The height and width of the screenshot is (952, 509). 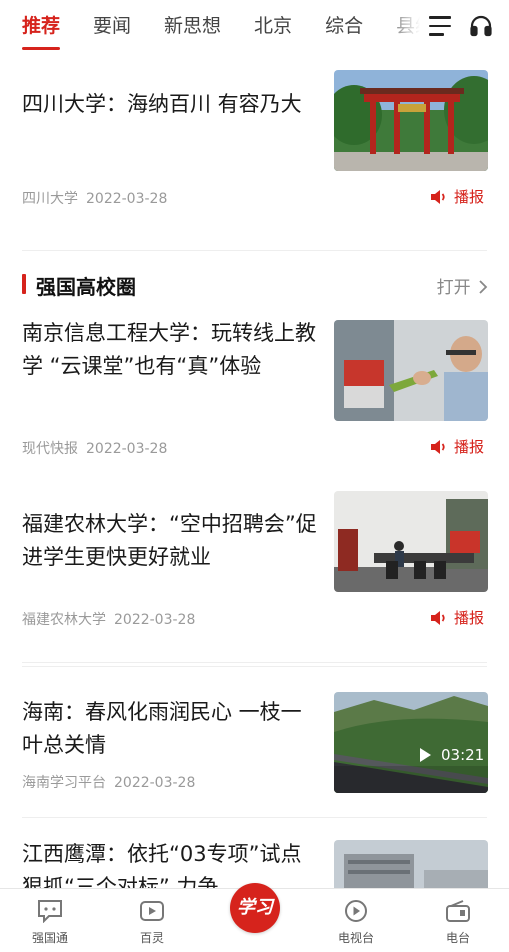 I want to click on article-meta: 福建农林大学 2022-03-28, so click(x=112, y=619).